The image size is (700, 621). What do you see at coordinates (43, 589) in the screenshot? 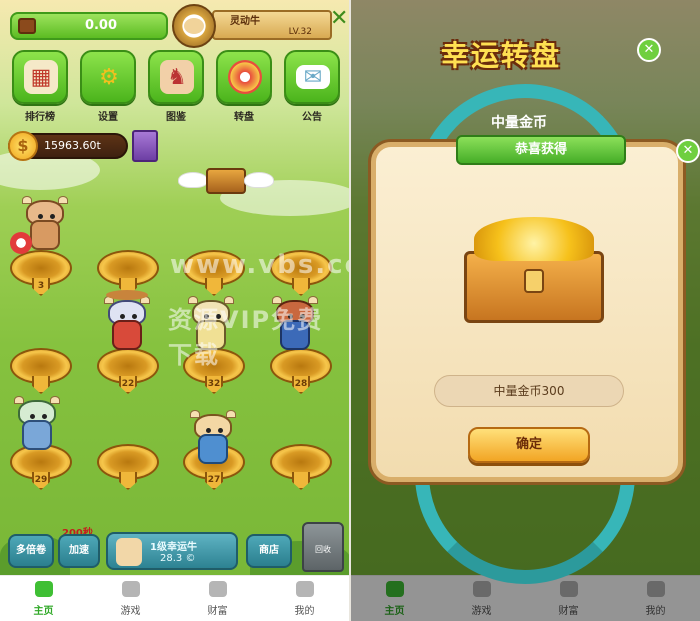
I see `home-icon` at bounding box center [43, 589].